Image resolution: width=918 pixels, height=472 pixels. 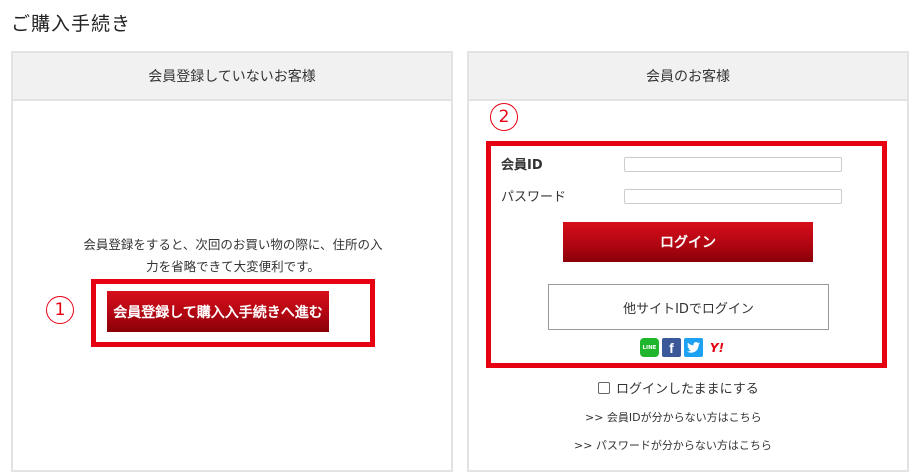 What do you see at coordinates (688, 242) in the screenshot?
I see `login-button: ログイン` at bounding box center [688, 242].